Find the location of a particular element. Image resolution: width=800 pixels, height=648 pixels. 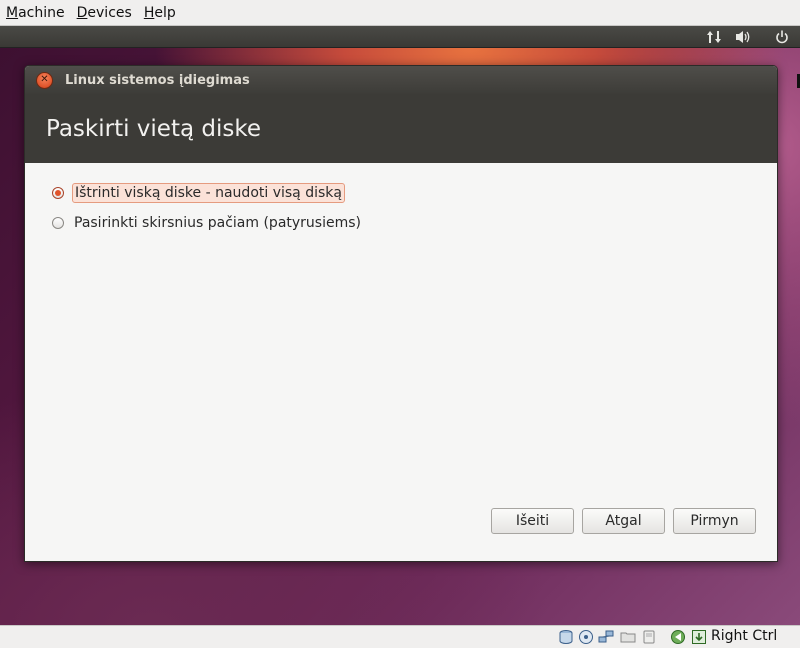

quit-button: Išeiti is located at coordinates (532, 521).